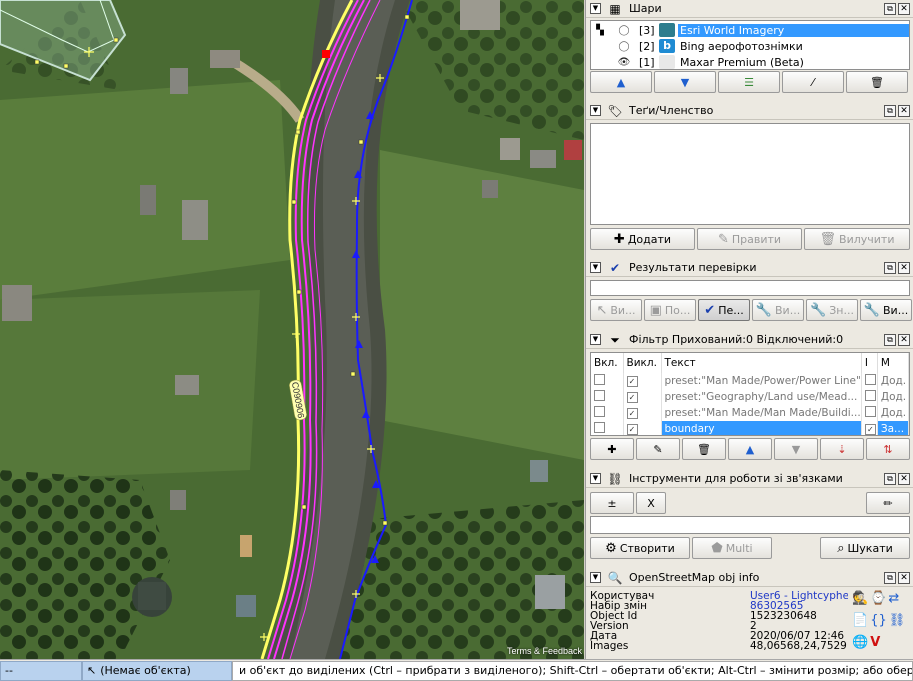 Image resolution: width=913 pixels, height=681 pixels. What do you see at coordinates (799, 596) in the screenshot?
I see `user-link: User6 - Lightcyphers` at bounding box center [799, 596].